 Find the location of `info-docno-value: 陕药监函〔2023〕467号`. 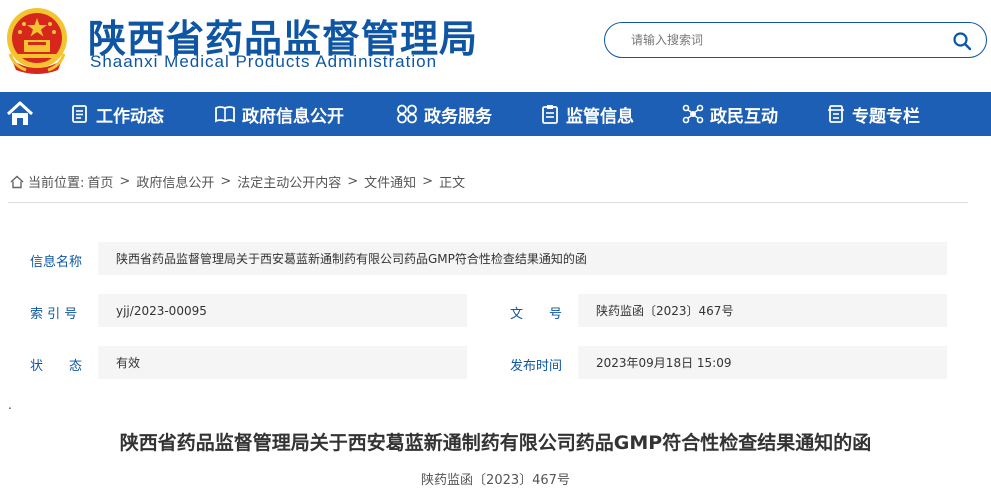

info-docno-value: 陕药监函〔2023〕467号 is located at coordinates (762, 310).